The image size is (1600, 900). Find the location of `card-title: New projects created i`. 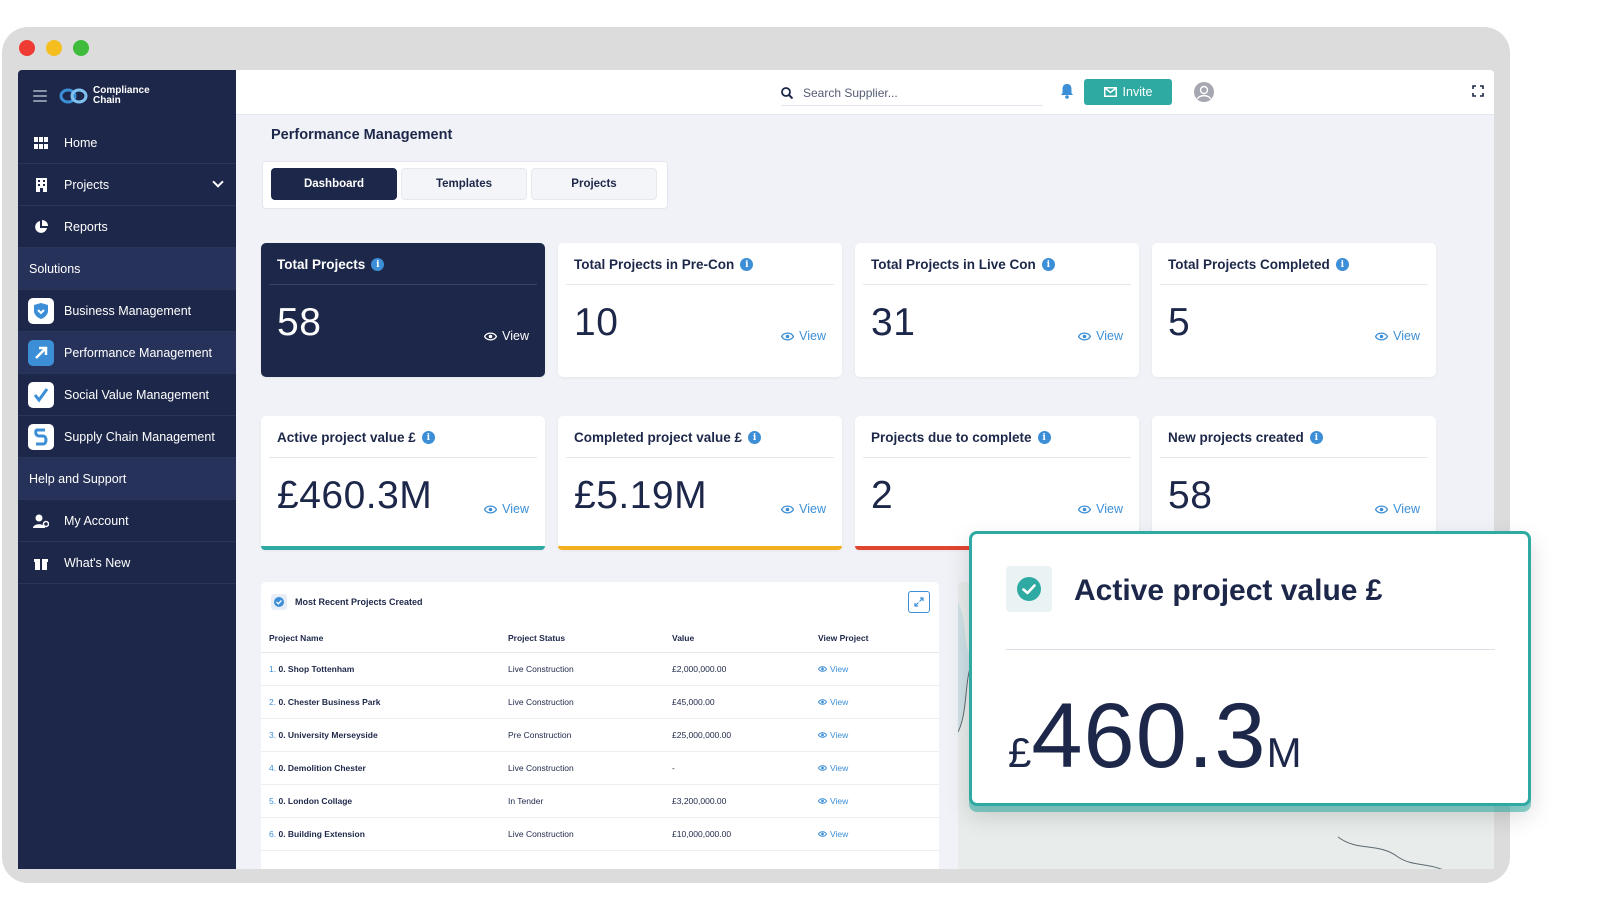

card-title: New projects created i is located at coordinates (1245, 437).